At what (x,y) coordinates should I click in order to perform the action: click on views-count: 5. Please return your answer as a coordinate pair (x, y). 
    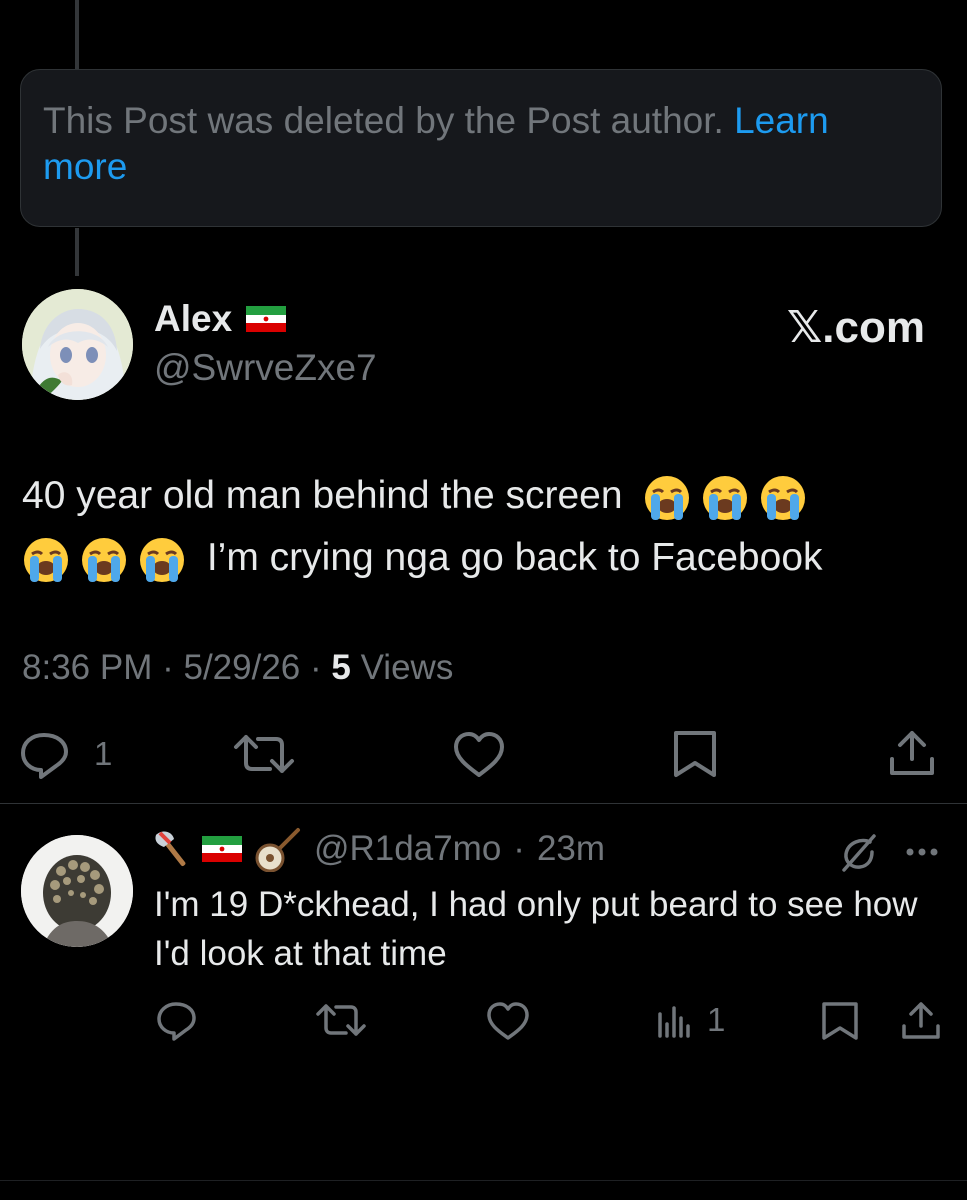
    Looking at the image, I should click on (340, 667).